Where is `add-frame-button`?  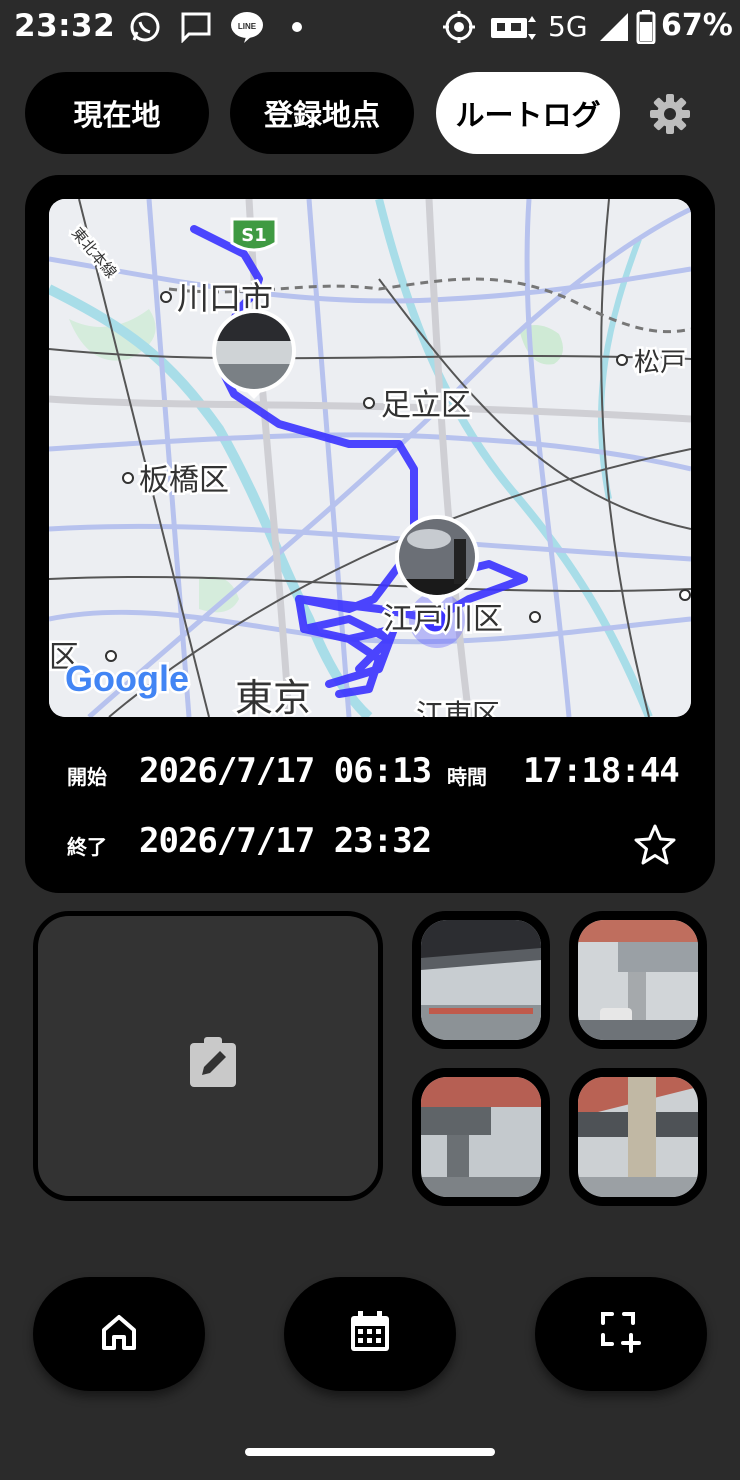 add-frame-button is located at coordinates (621, 1334).